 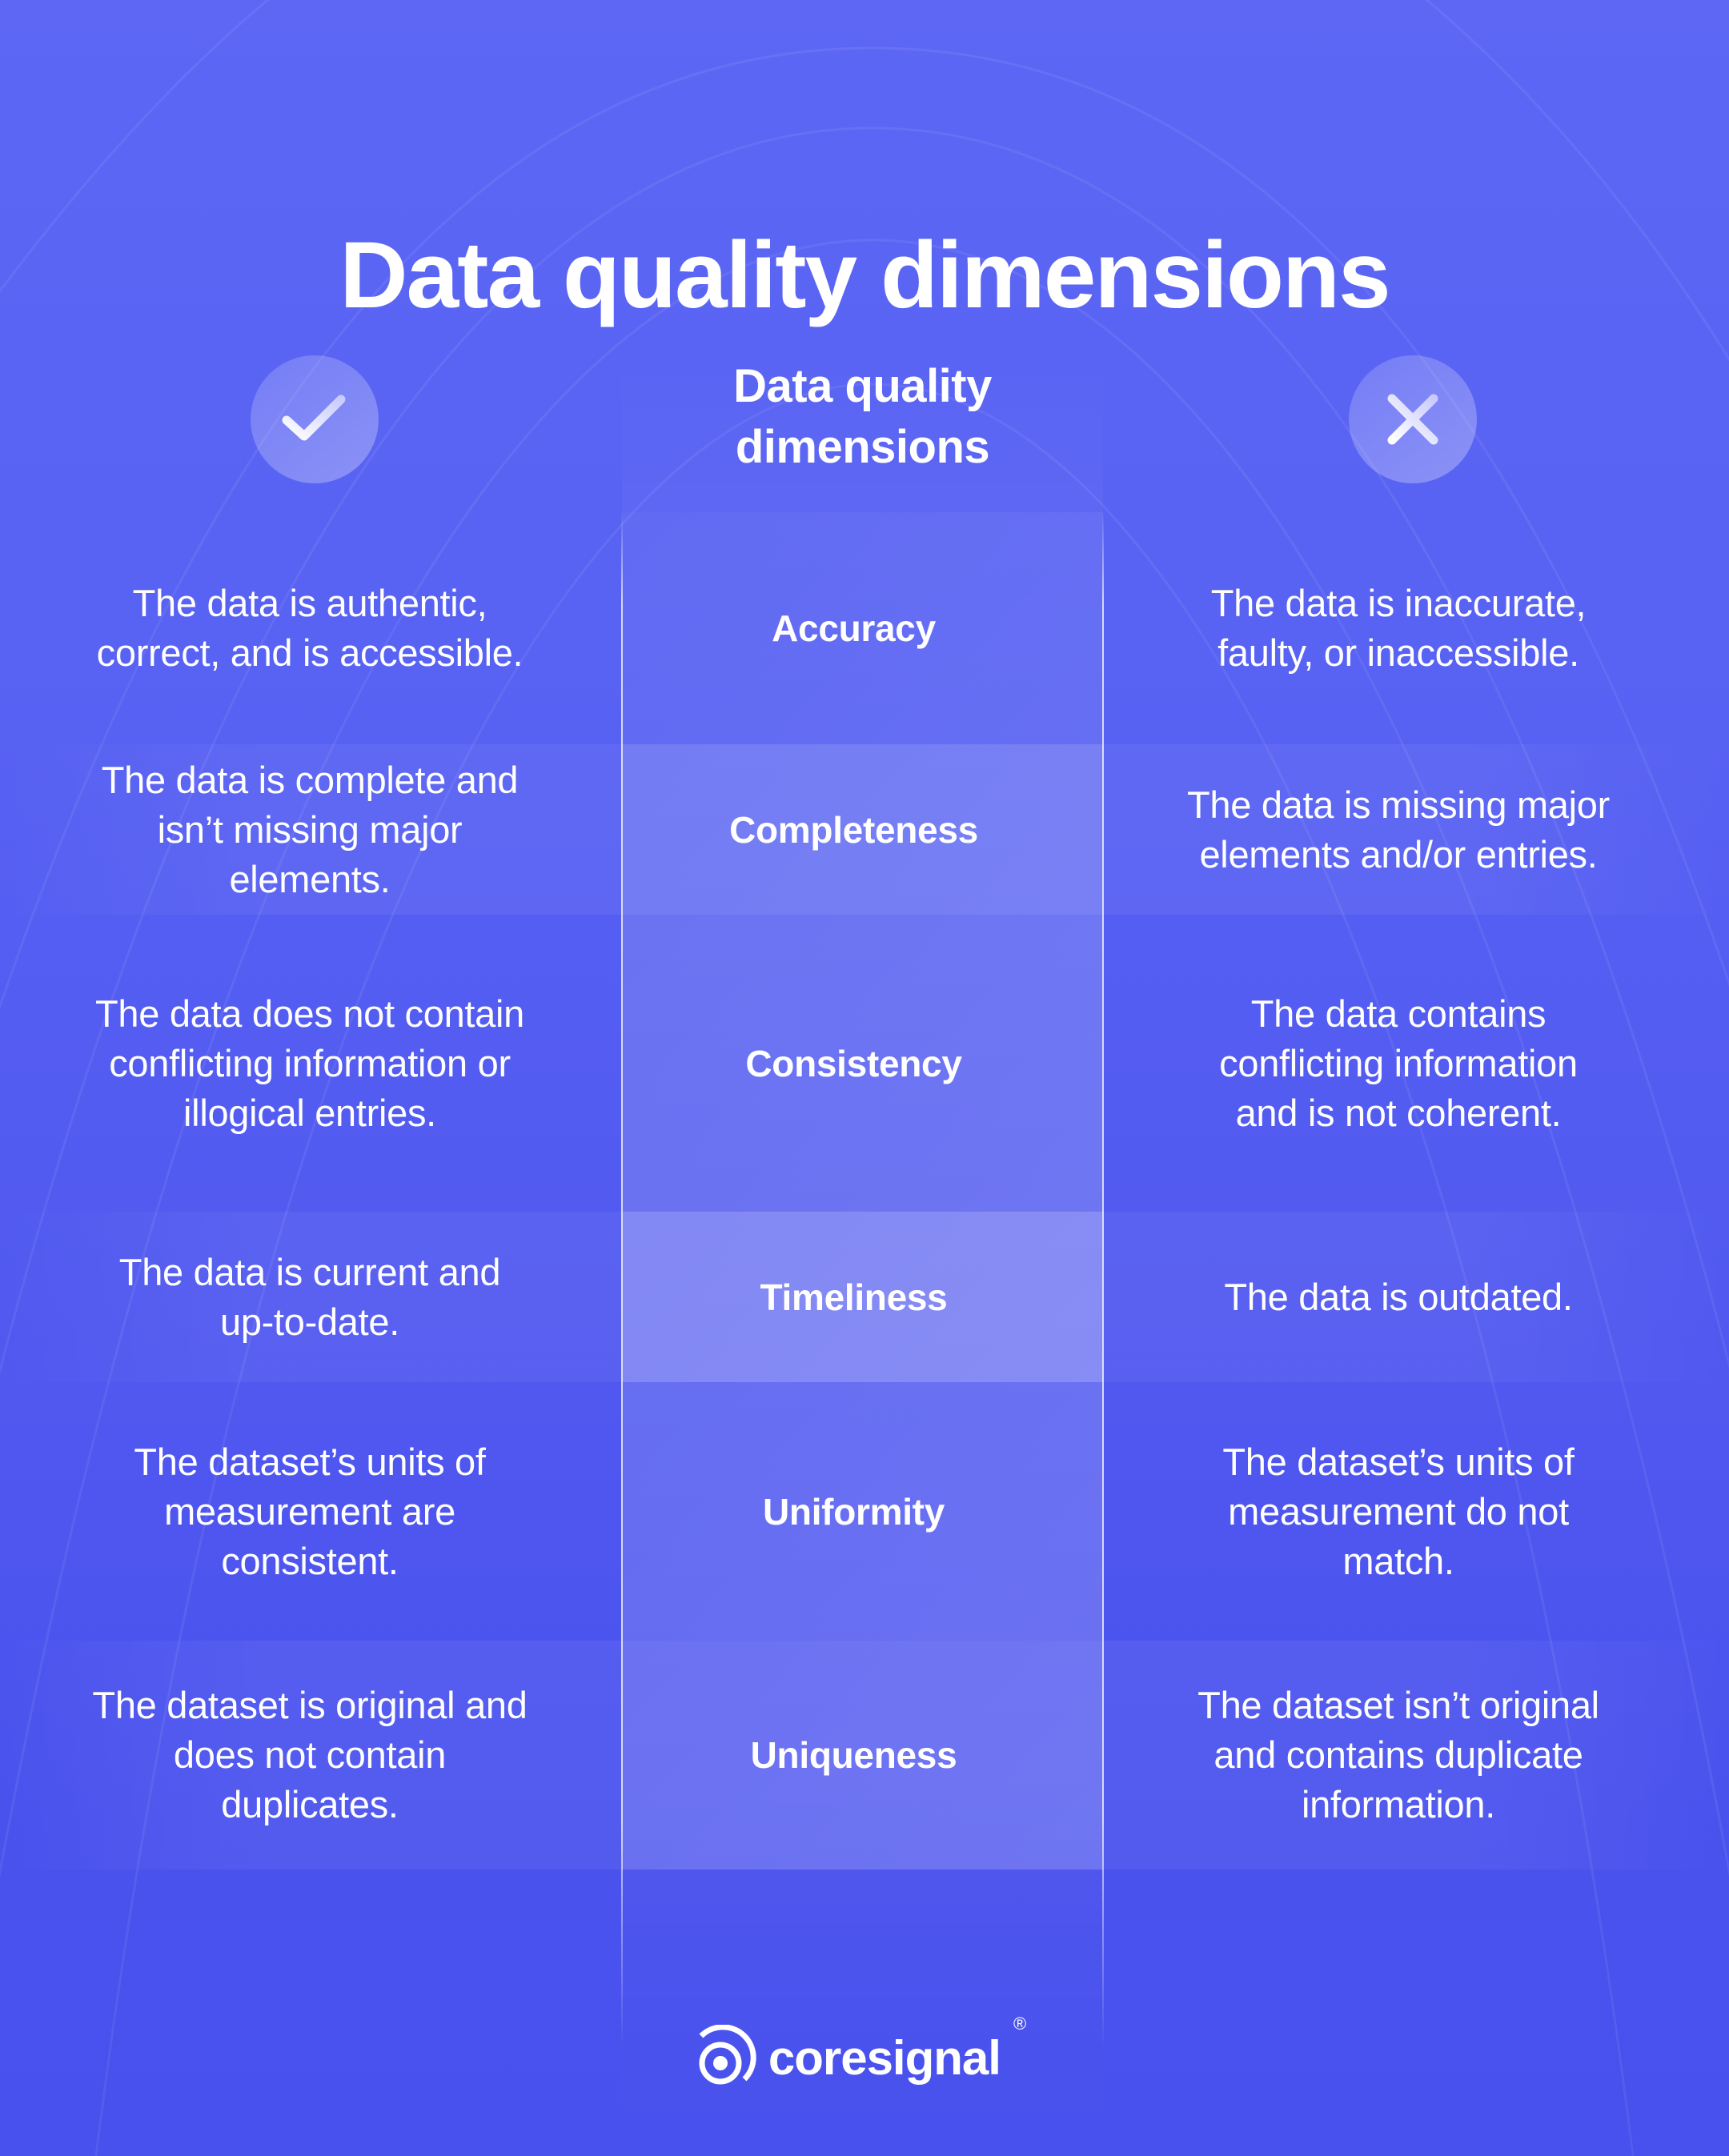 I want to click on bad-description-line: faulty, or inaccessible., so click(x=1398, y=652).